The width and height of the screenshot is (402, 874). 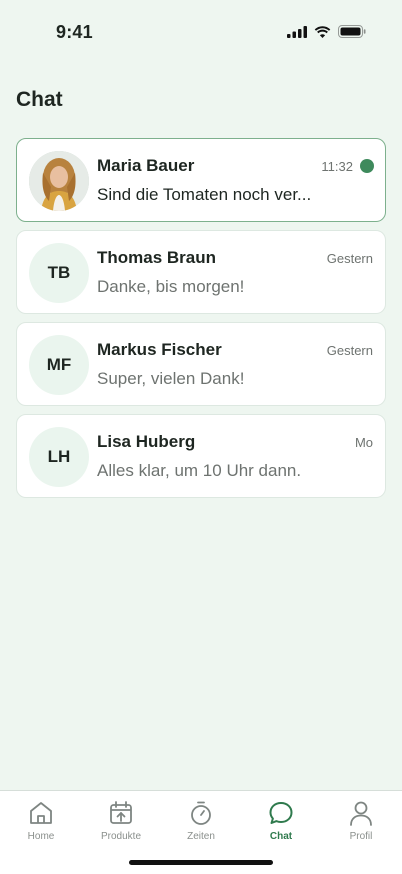 I want to click on chat-preview: Super, vielen Dank!, so click(x=171, y=378).